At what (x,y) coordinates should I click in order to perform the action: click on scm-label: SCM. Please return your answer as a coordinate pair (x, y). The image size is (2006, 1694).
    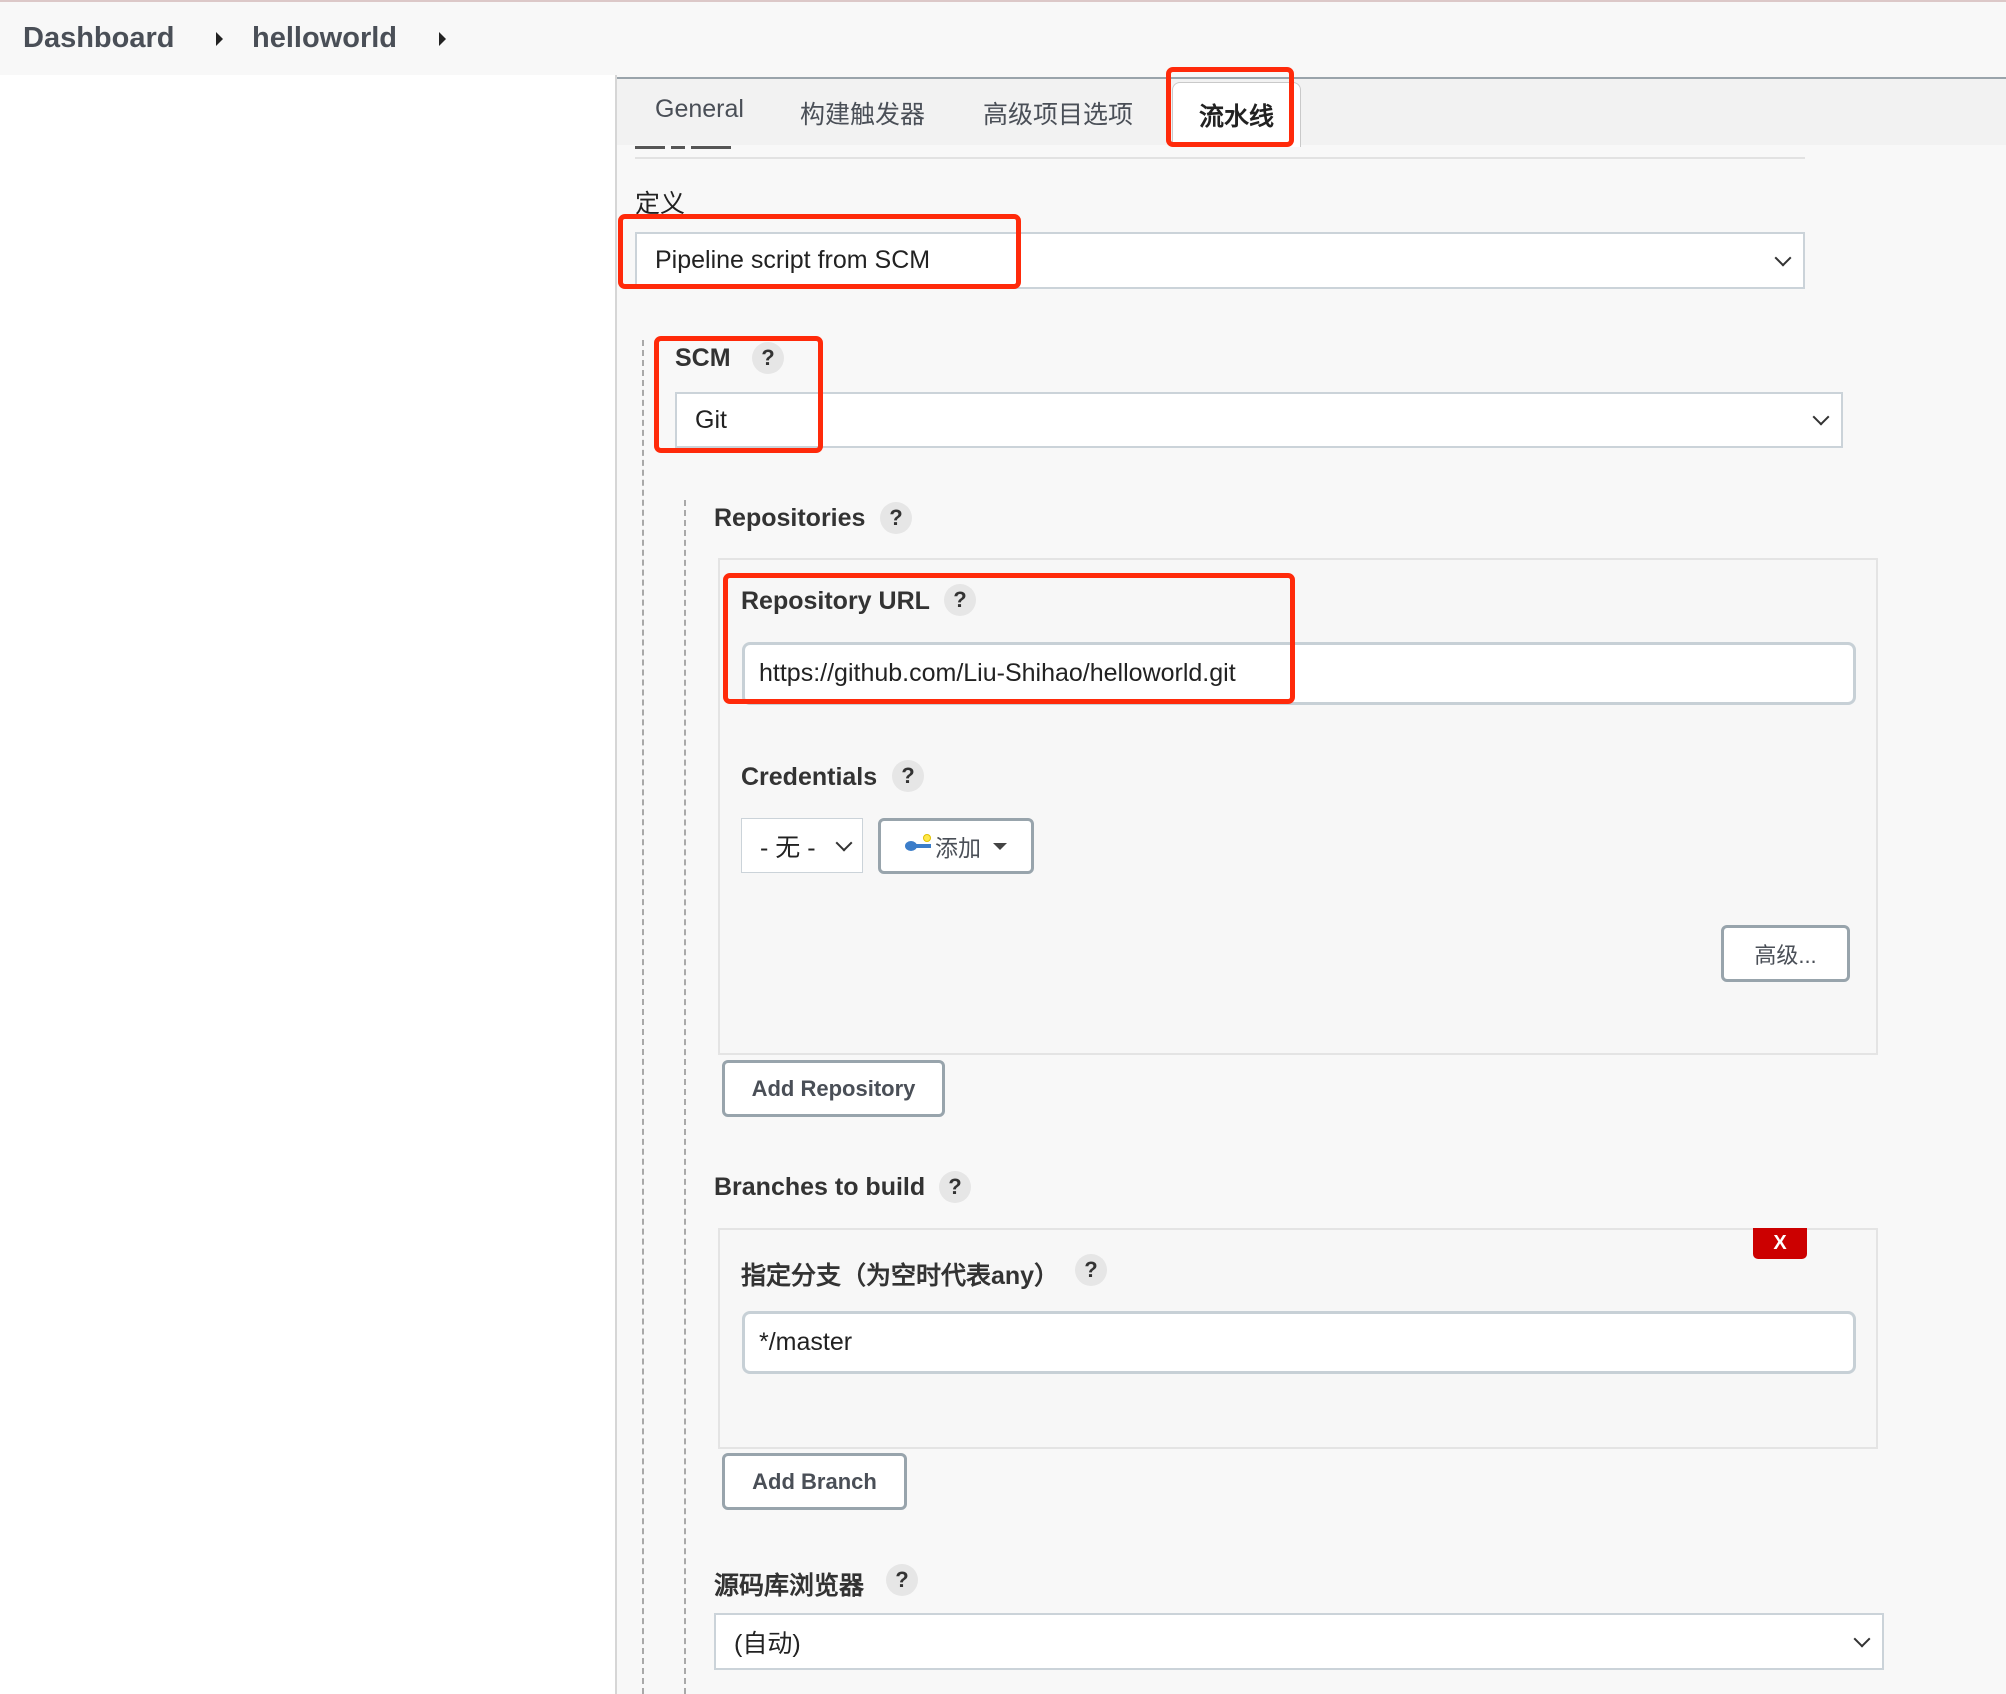
    Looking at the image, I should click on (703, 358).